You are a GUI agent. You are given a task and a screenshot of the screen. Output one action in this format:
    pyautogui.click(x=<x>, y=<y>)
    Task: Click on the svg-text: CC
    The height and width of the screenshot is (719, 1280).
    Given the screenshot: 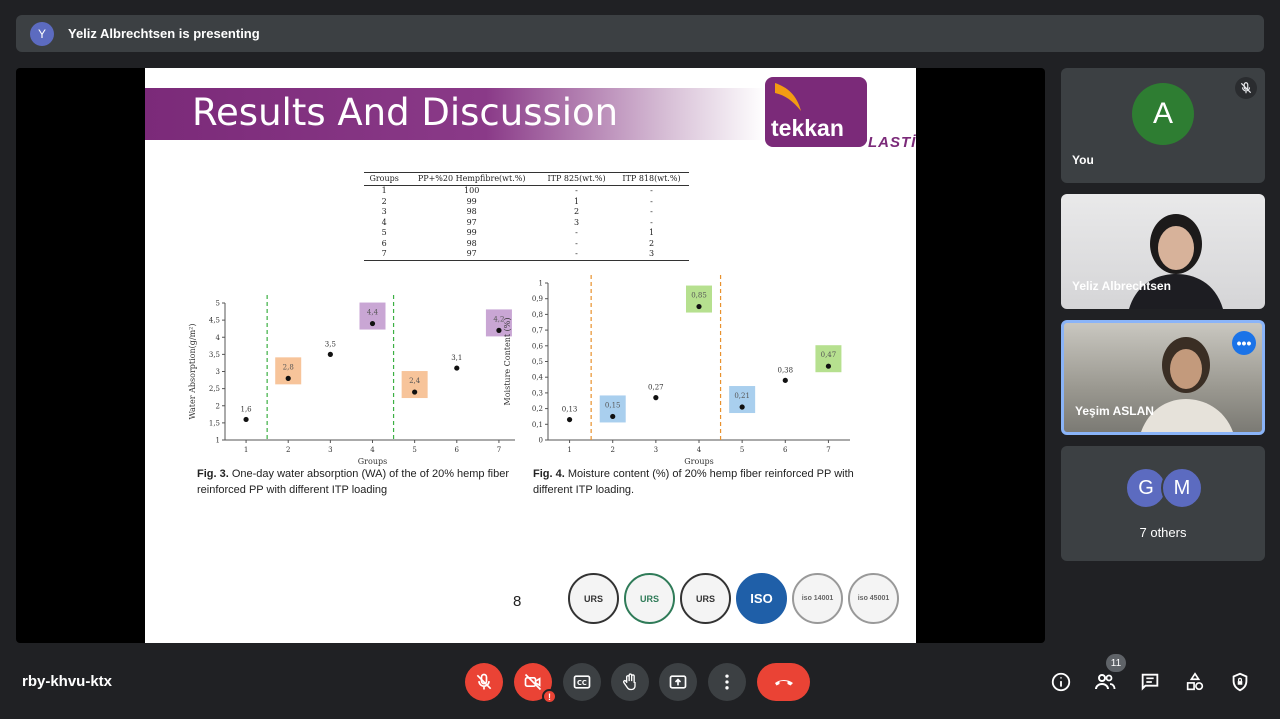 What is the action you would take?
    pyautogui.click(x=582, y=683)
    